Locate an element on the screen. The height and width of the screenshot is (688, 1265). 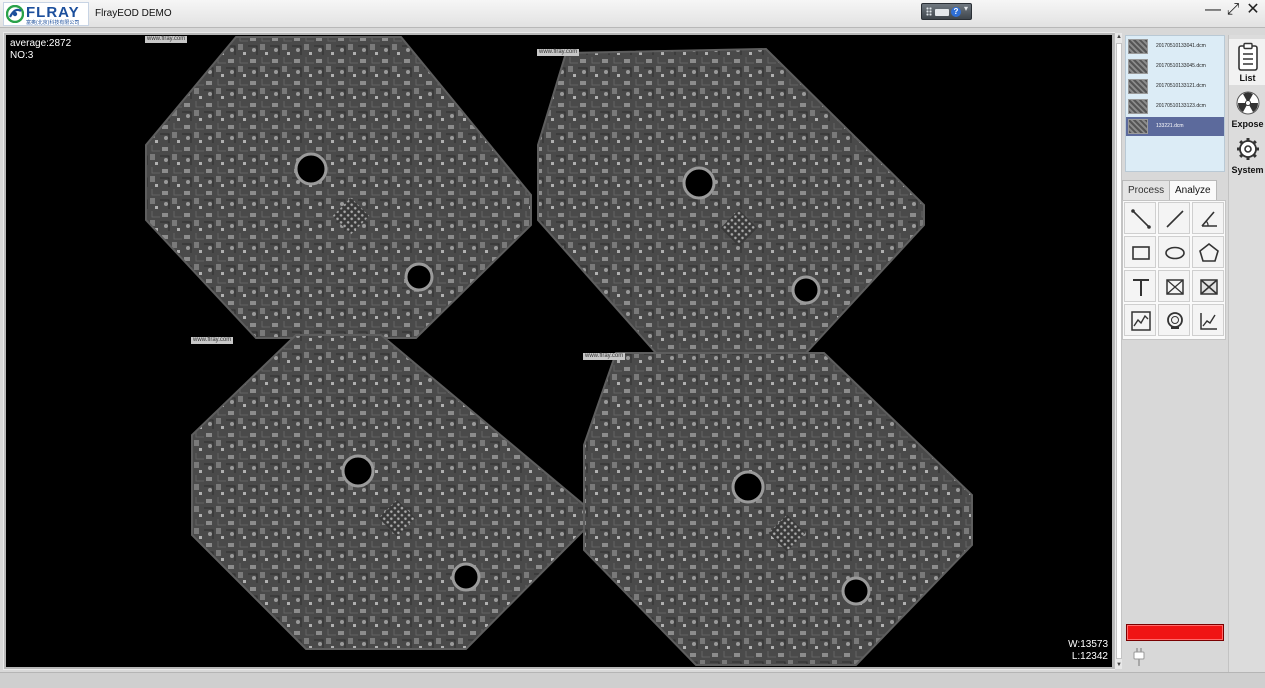
ellipse-icon is located at coordinates (1175, 253).